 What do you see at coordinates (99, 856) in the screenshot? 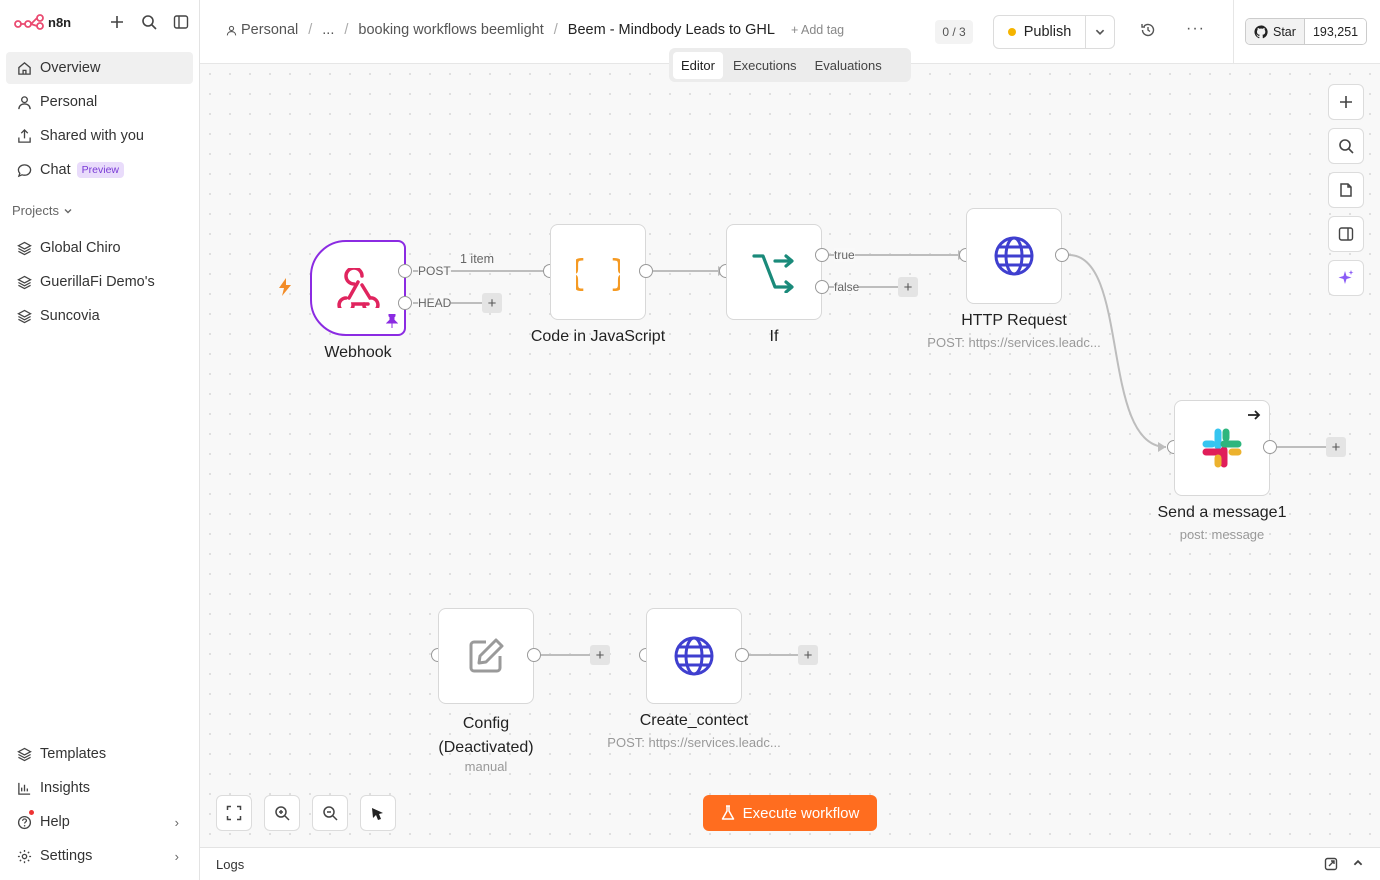
I see `nav-settings: Settings ›` at bounding box center [99, 856].